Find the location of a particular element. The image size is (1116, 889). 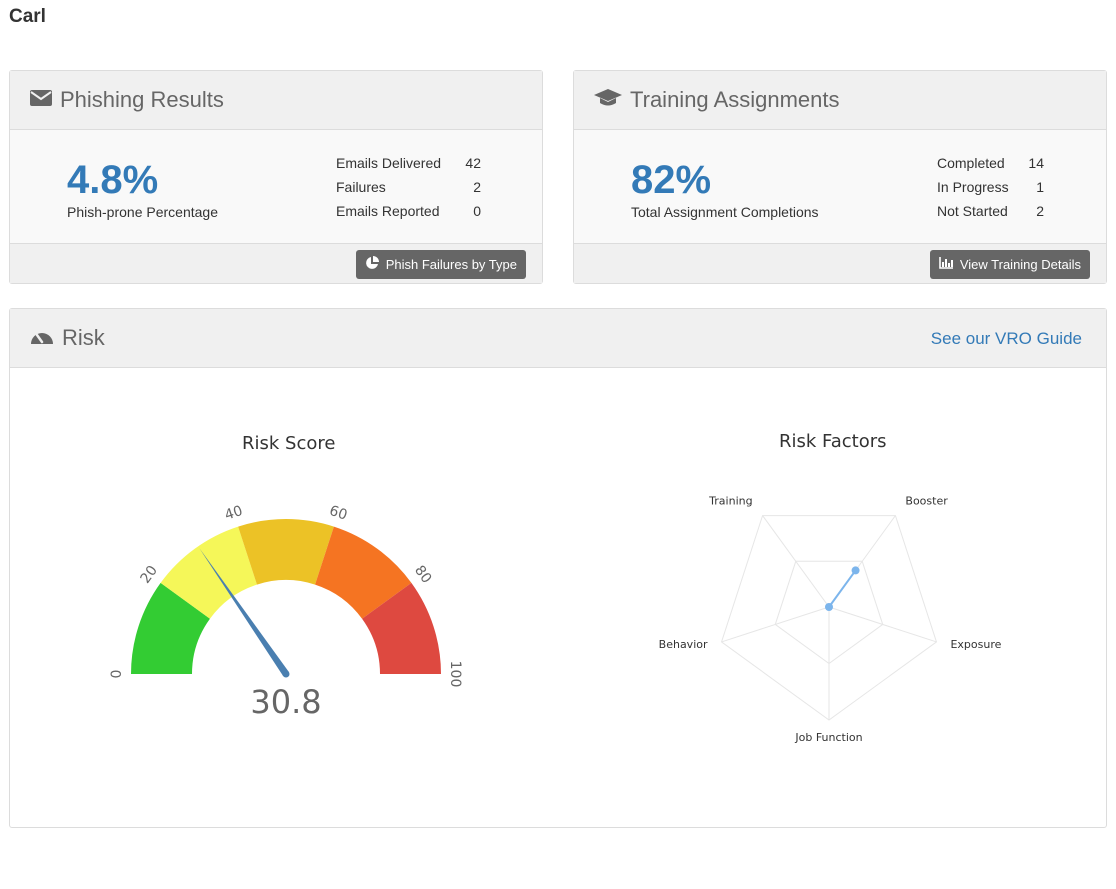

stat-row: Emails Delivered 42 is located at coordinates (408, 163).